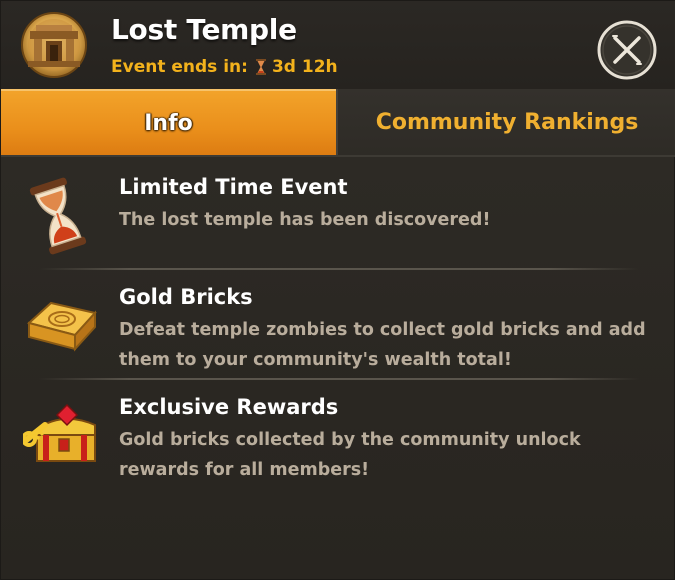  Describe the element at coordinates (305, 220) in the screenshot. I see `item-description: The lost temple has been discovered!` at that location.